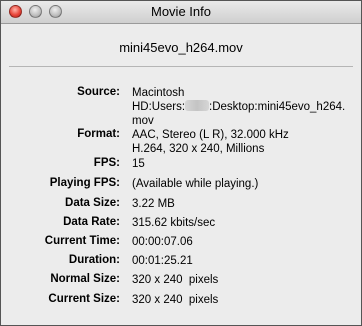  Describe the element at coordinates (198, 149) in the screenshot. I see `format-line2: H.264, 320 x 240, Millions` at that location.